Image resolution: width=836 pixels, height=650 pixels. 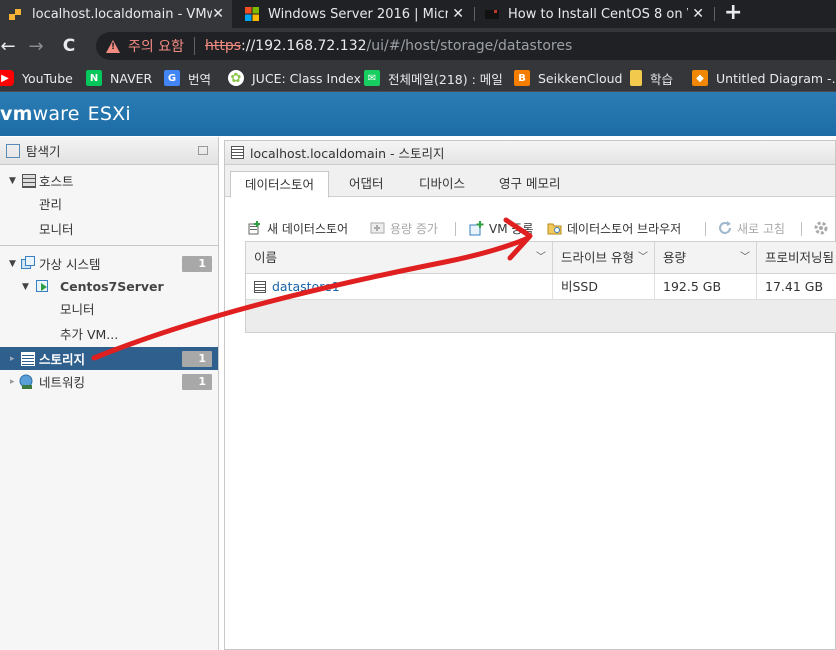 I want to click on bookmark-folder-study: 학습, so click(x=650, y=78).